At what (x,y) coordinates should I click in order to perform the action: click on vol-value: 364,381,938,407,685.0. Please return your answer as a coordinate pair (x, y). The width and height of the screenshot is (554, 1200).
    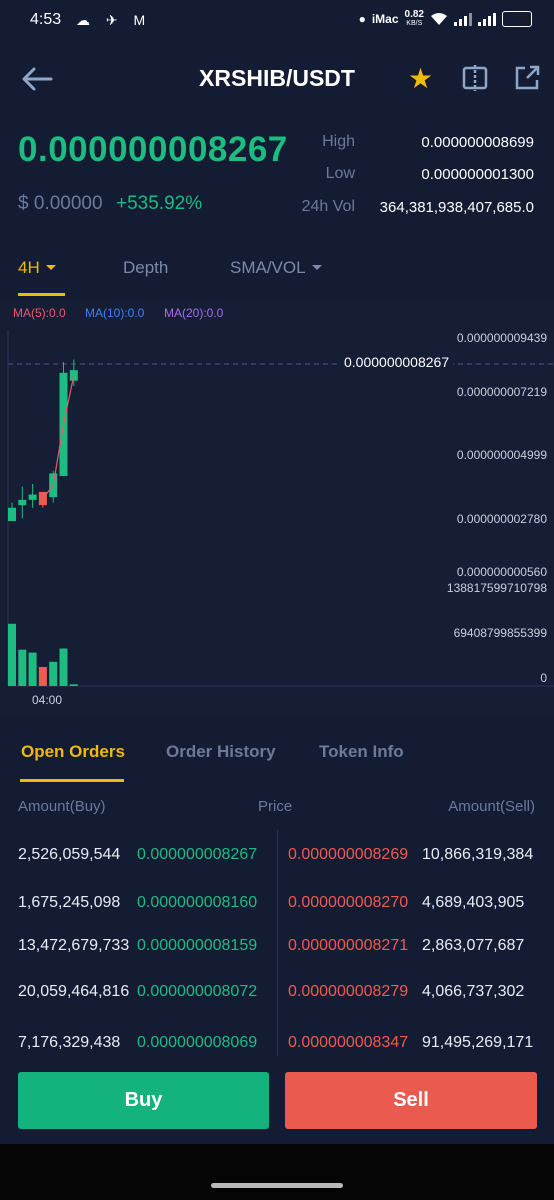
    Looking at the image, I should click on (456, 207).